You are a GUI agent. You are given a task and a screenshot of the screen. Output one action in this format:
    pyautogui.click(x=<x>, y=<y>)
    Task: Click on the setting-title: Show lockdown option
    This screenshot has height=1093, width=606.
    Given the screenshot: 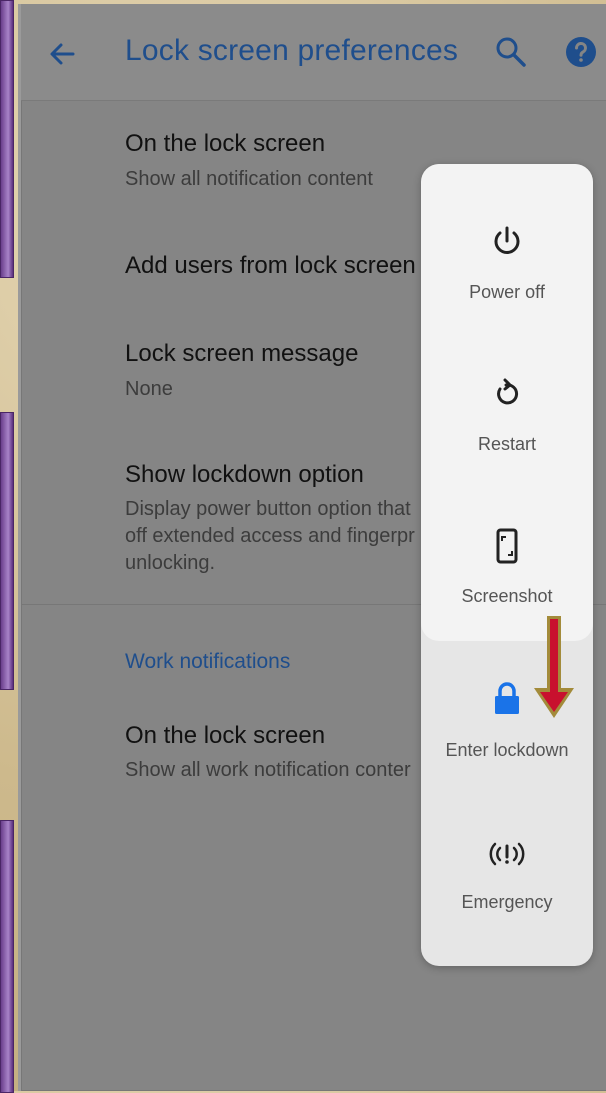 What is the action you would take?
    pyautogui.click(x=244, y=474)
    